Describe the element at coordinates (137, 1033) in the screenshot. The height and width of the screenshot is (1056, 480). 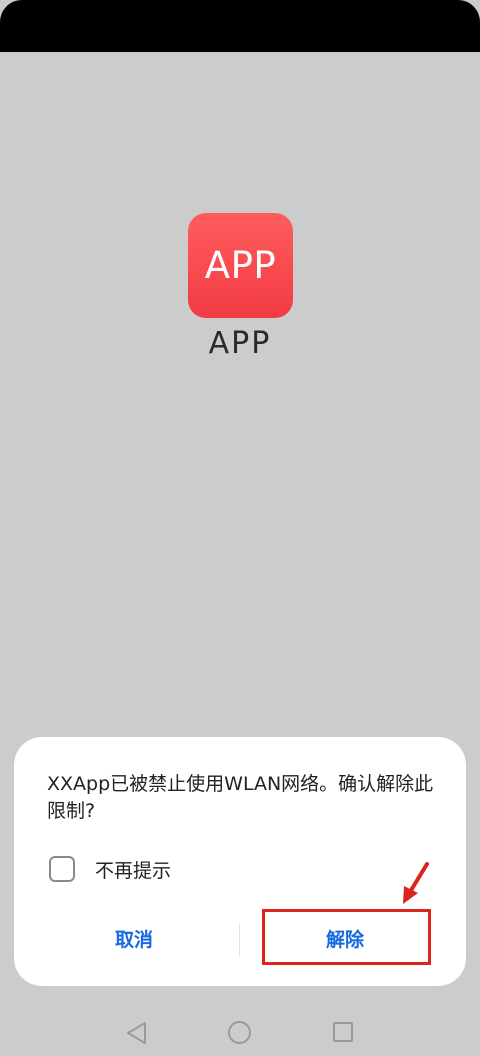
I see `triangle-back-icon` at that location.